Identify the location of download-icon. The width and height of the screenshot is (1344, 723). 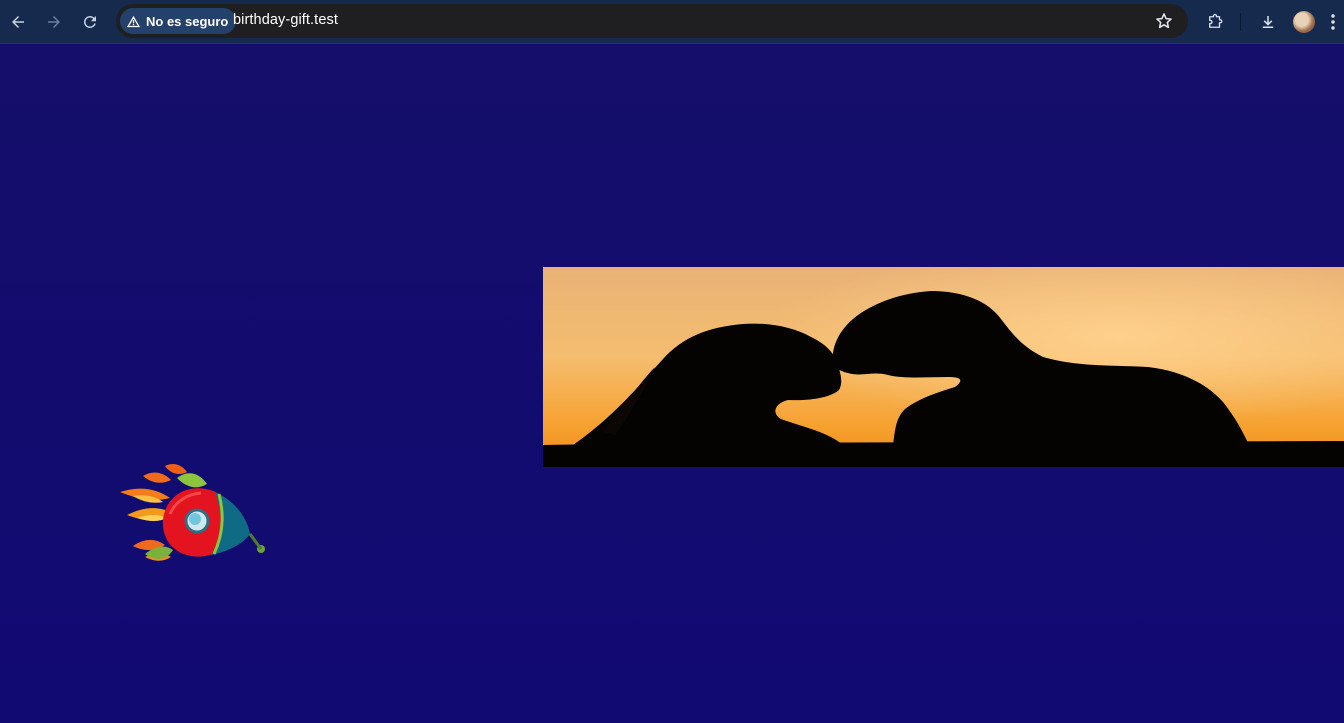
(1268, 22).